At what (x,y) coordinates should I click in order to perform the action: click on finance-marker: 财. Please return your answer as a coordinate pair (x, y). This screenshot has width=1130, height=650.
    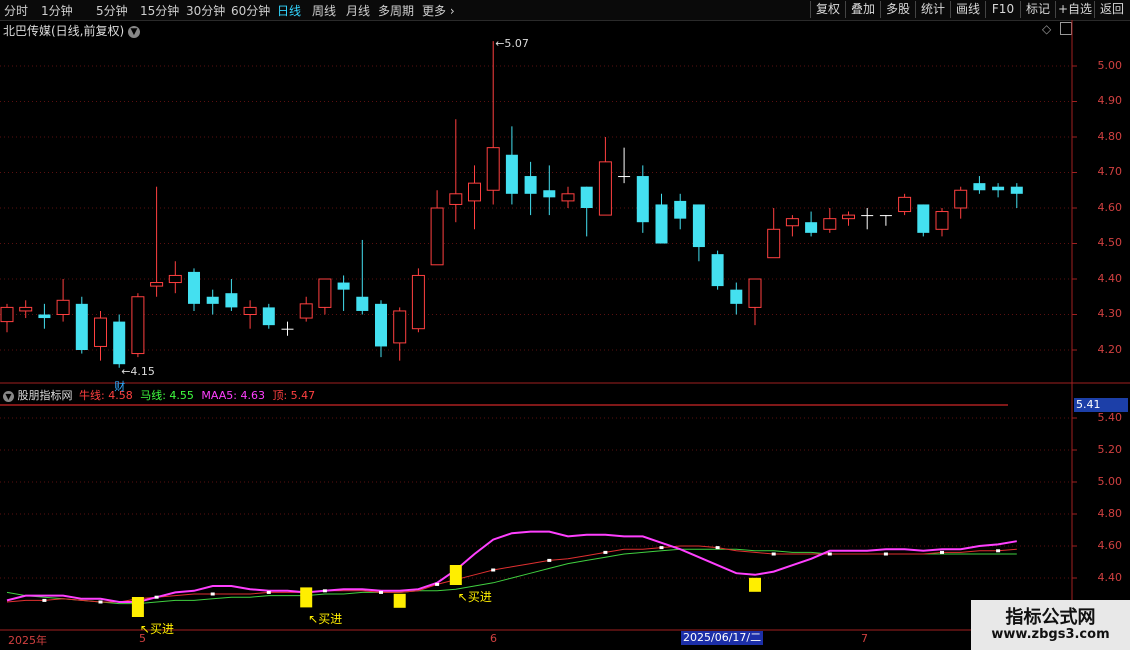
    Looking at the image, I should click on (119, 386).